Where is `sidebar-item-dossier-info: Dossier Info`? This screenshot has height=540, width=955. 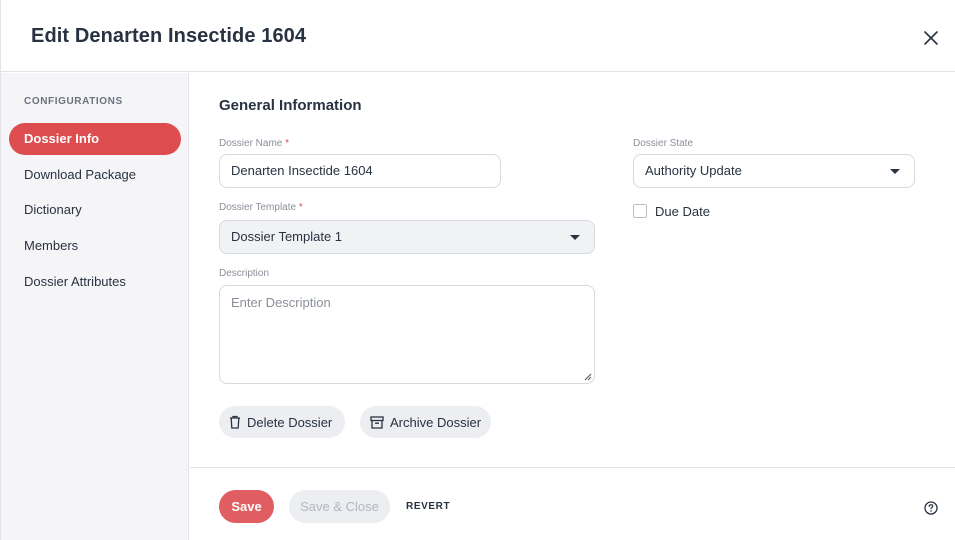
sidebar-item-dossier-info: Dossier Info is located at coordinates (95, 139).